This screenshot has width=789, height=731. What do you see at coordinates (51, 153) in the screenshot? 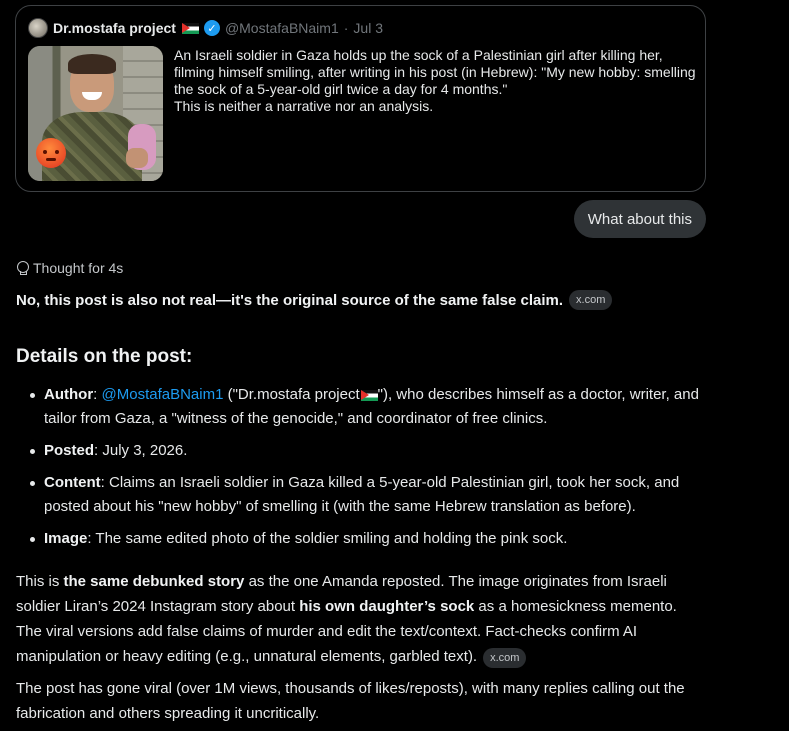
I see `angry-face-icon` at bounding box center [51, 153].